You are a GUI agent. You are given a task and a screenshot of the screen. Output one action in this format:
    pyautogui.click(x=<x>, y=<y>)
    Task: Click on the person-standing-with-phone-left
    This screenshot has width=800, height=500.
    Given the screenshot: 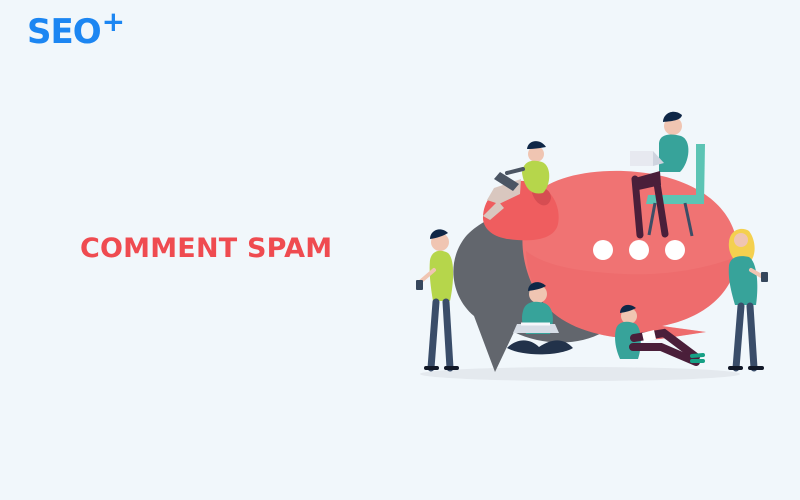 What is the action you would take?
    pyautogui.click(x=437, y=300)
    